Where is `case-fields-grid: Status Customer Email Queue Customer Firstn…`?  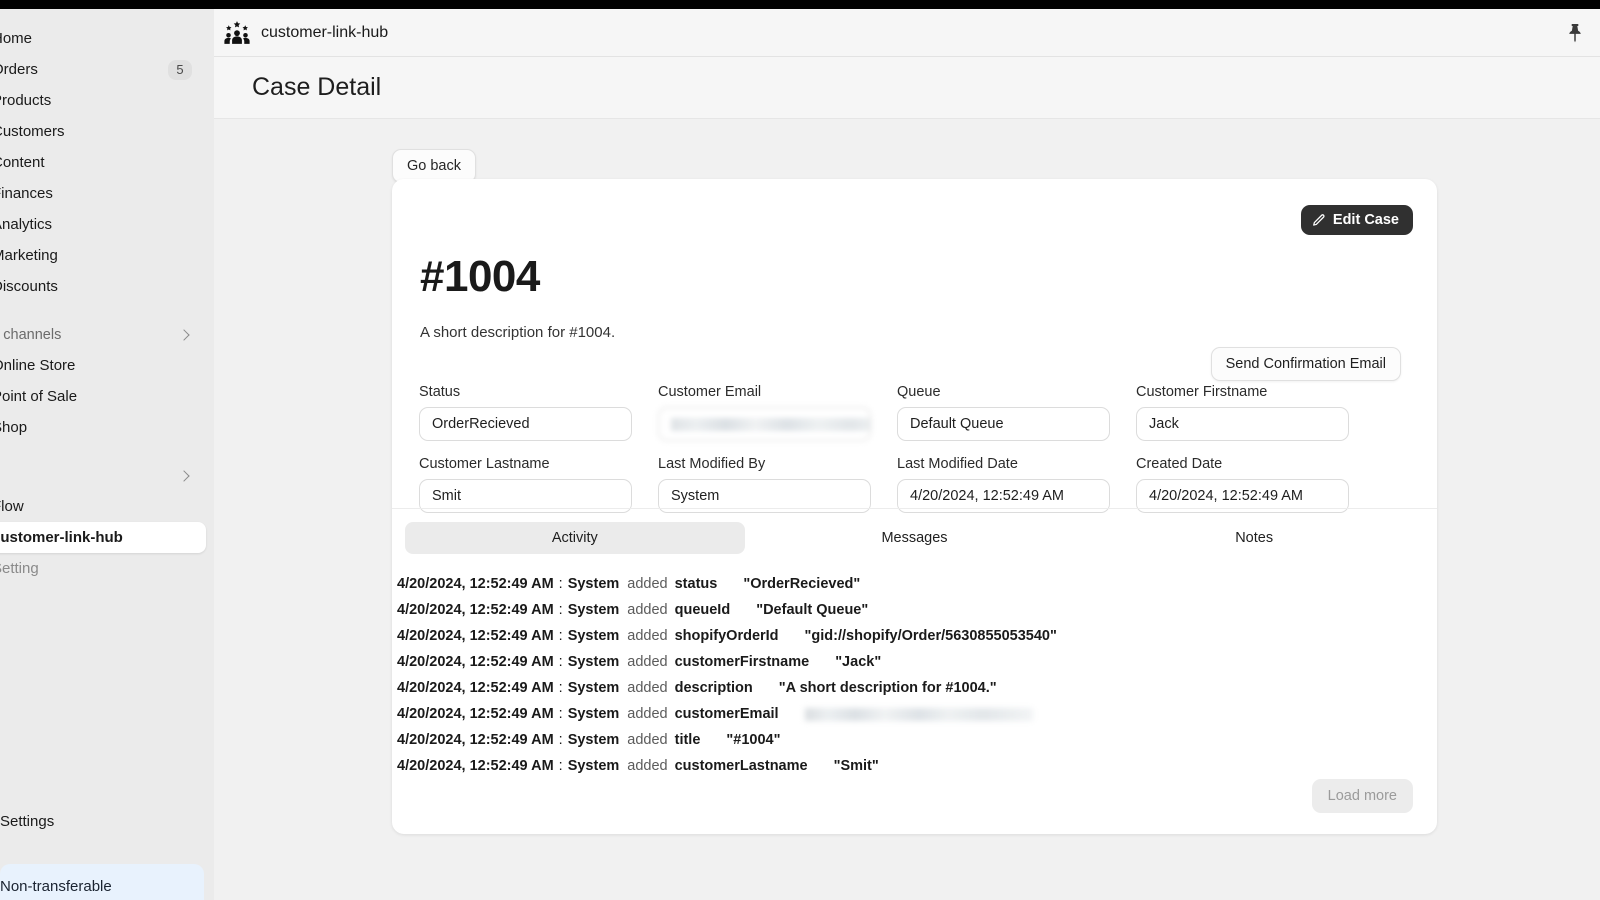
case-fields-grid: Status Customer Email Queue Customer Firstn… is located at coordinates (919, 449).